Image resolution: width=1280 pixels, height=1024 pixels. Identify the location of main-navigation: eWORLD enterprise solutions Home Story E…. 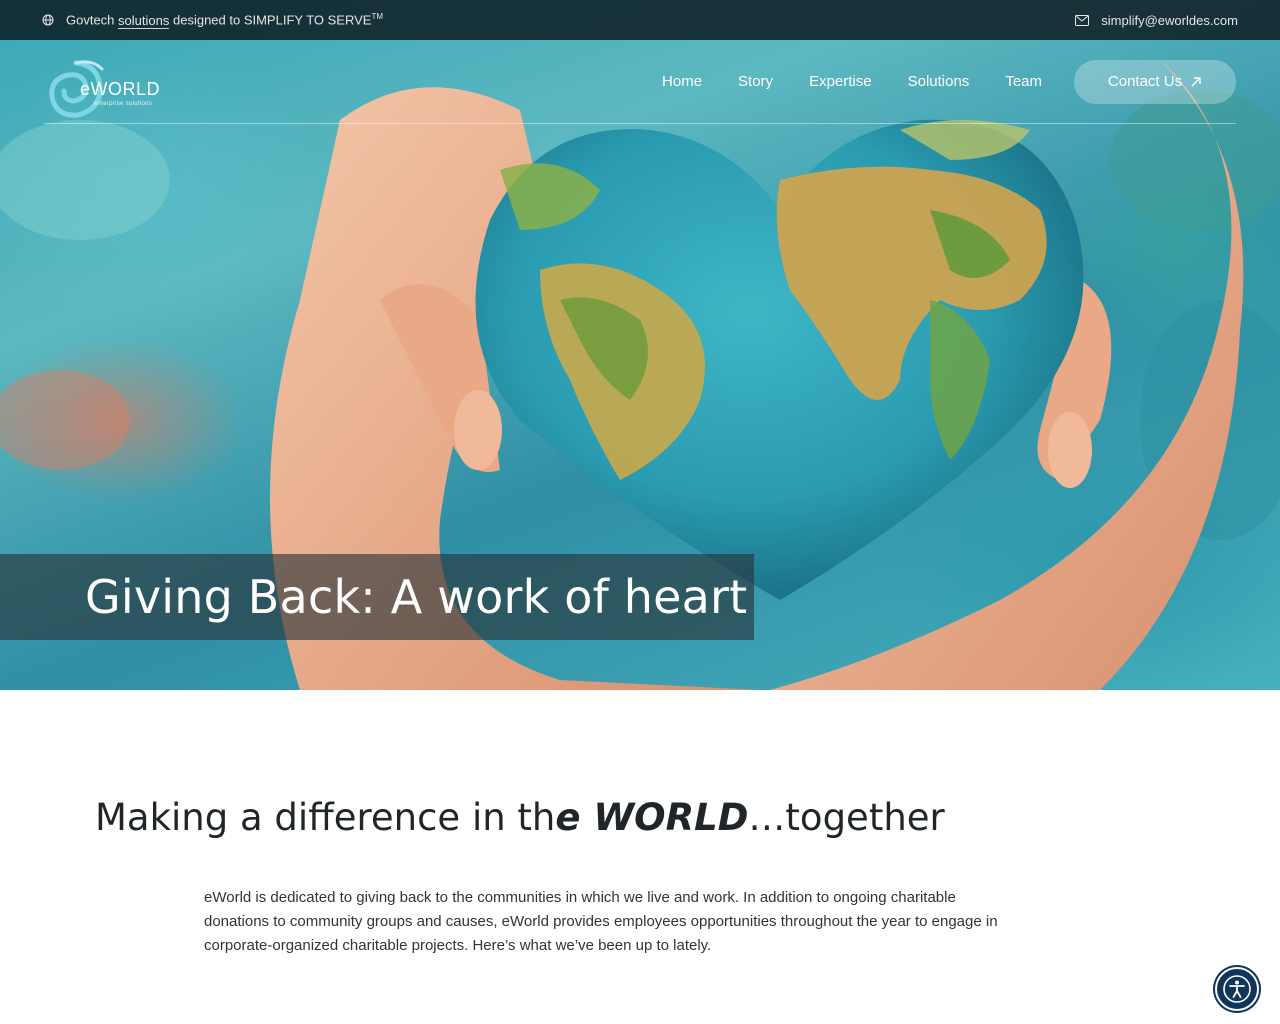
(640, 82).